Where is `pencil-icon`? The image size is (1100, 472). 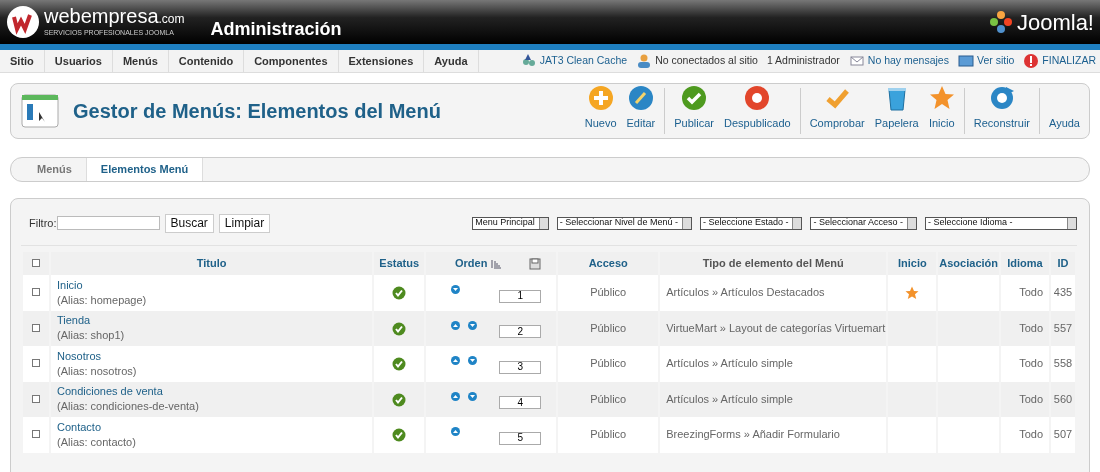 pencil-icon is located at coordinates (640, 97).